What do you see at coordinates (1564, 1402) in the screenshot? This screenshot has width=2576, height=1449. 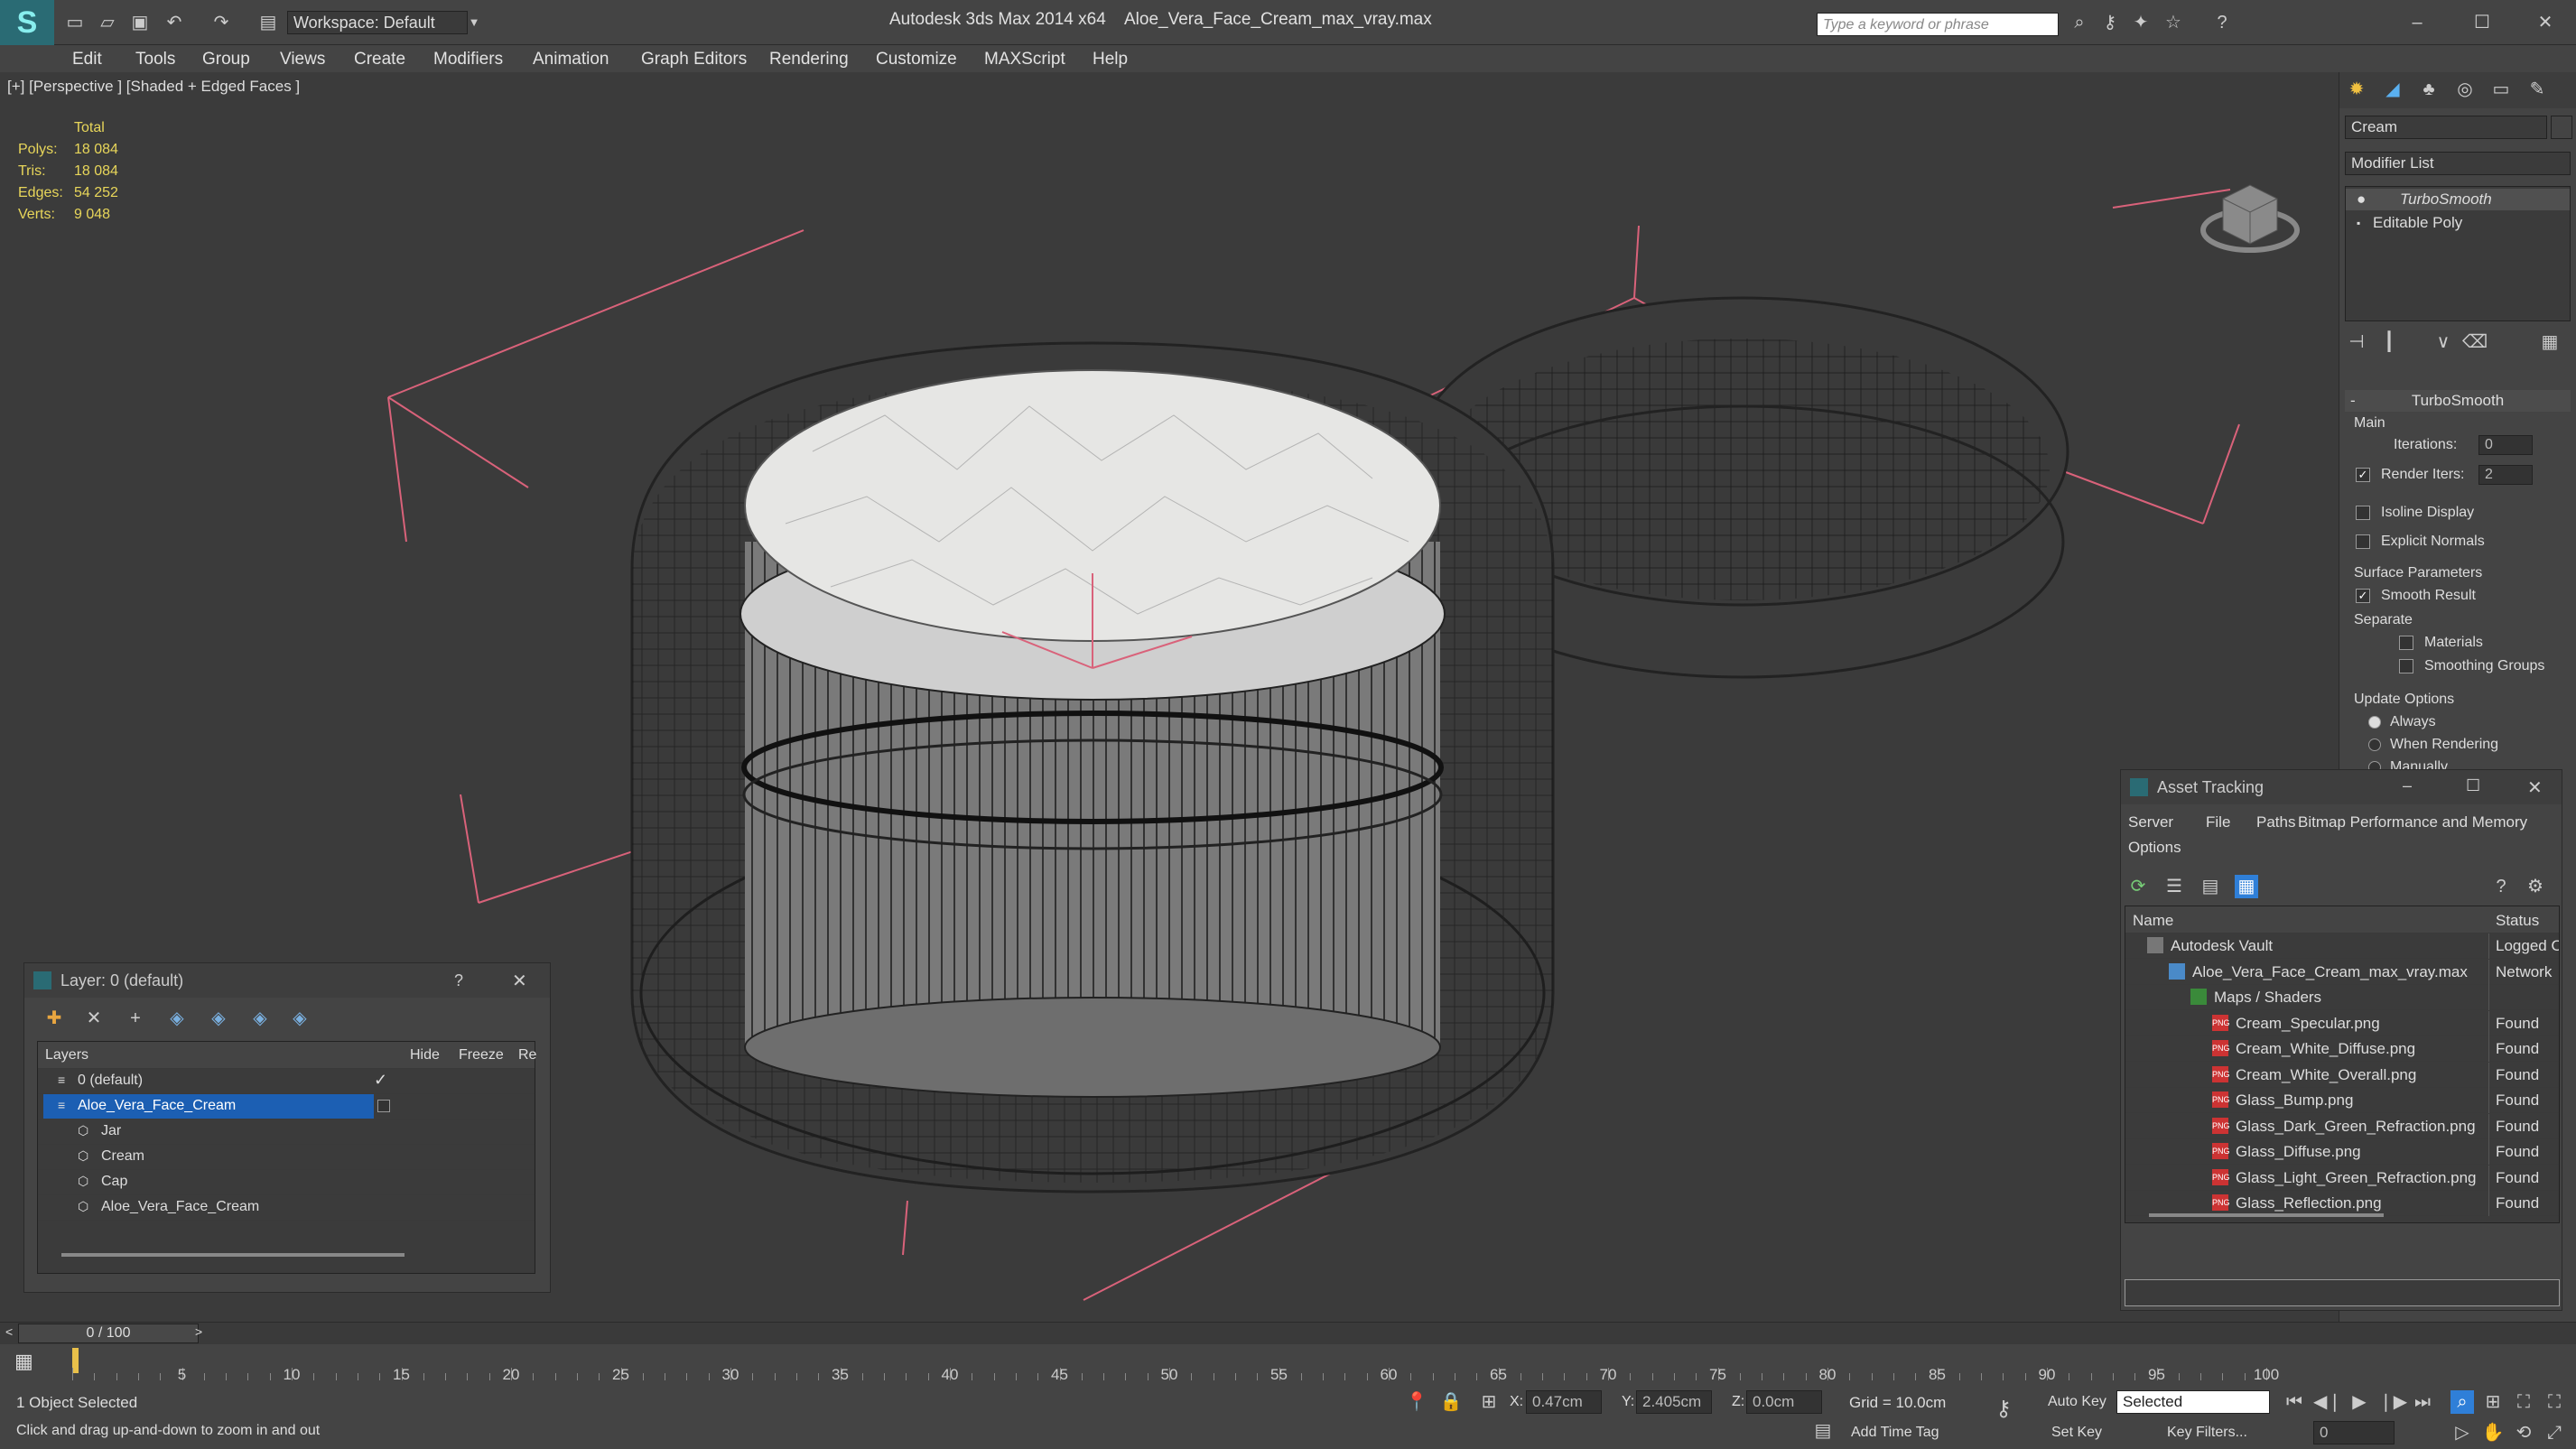 I see `x-coordinate: 0.47cm` at bounding box center [1564, 1402].